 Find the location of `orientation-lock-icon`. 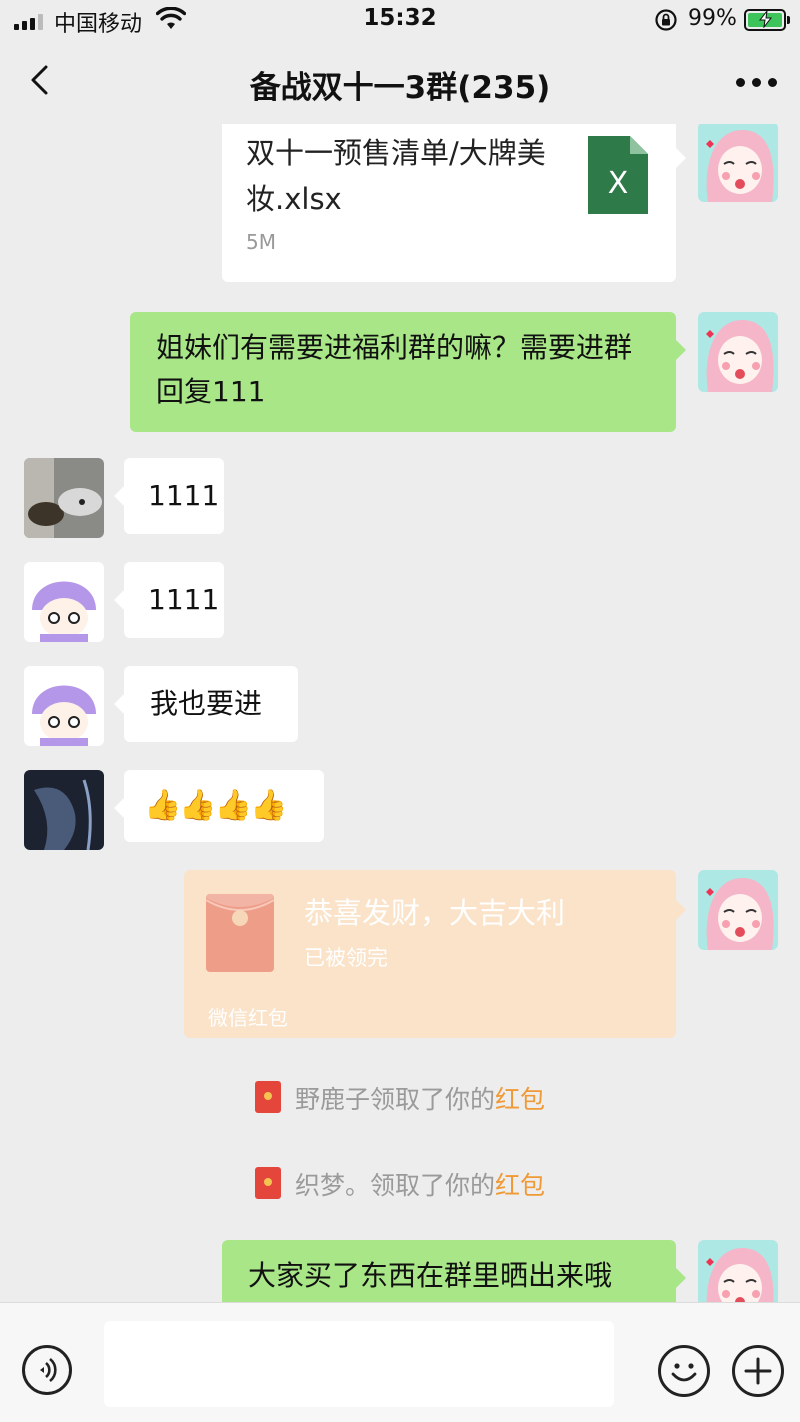

orientation-lock-icon is located at coordinates (666, 20).